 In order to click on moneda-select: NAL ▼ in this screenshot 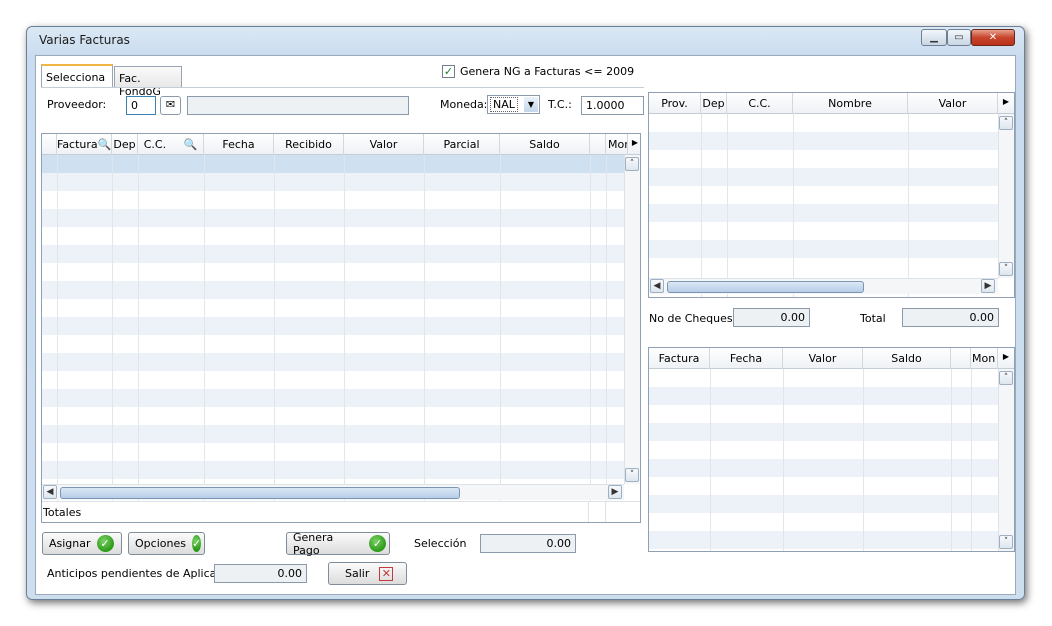, I will do `click(513, 104)`.